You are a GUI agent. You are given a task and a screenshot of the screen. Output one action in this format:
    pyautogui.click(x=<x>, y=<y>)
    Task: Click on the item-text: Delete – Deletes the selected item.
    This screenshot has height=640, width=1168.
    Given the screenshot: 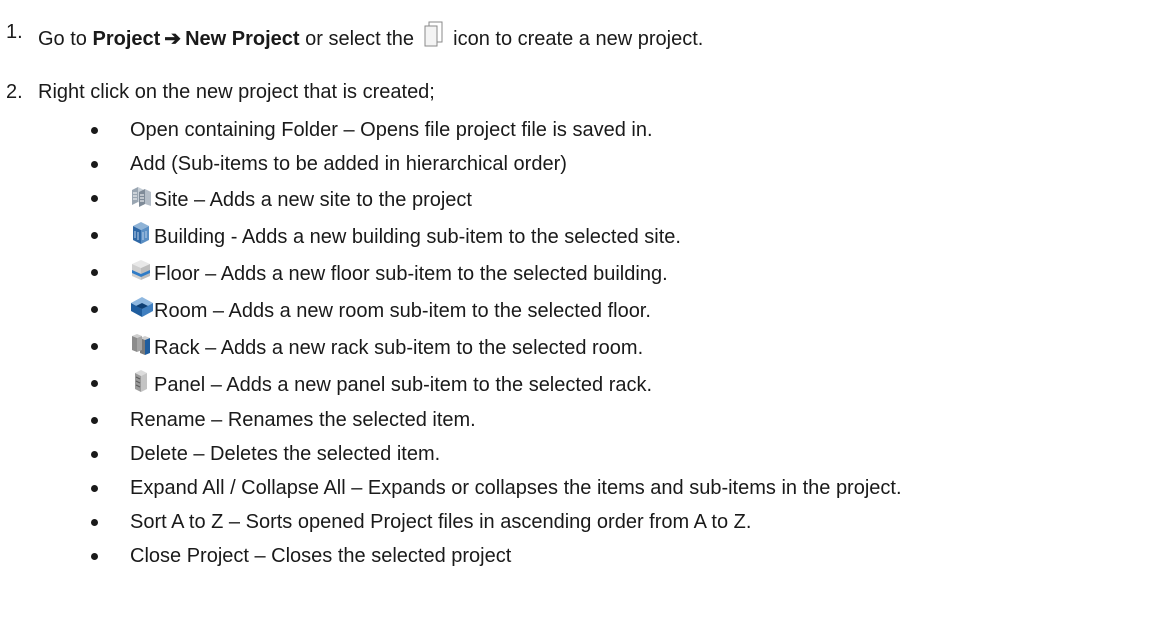 What is the action you would take?
    pyautogui.click(x=285, y=454)
    